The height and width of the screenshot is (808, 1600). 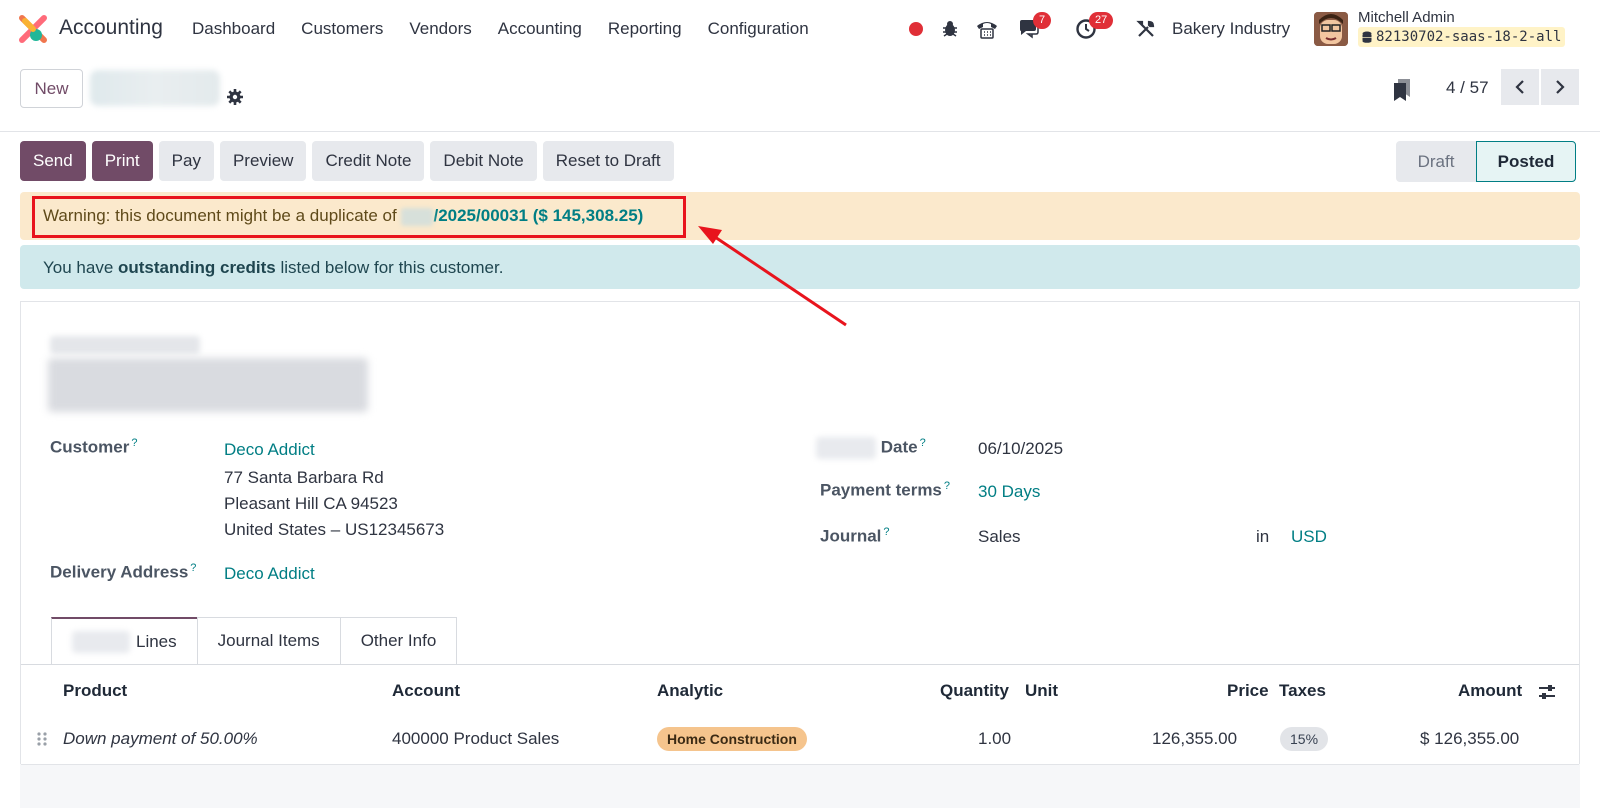 I want to click on send-button: Send, so click(x=53, y=161).